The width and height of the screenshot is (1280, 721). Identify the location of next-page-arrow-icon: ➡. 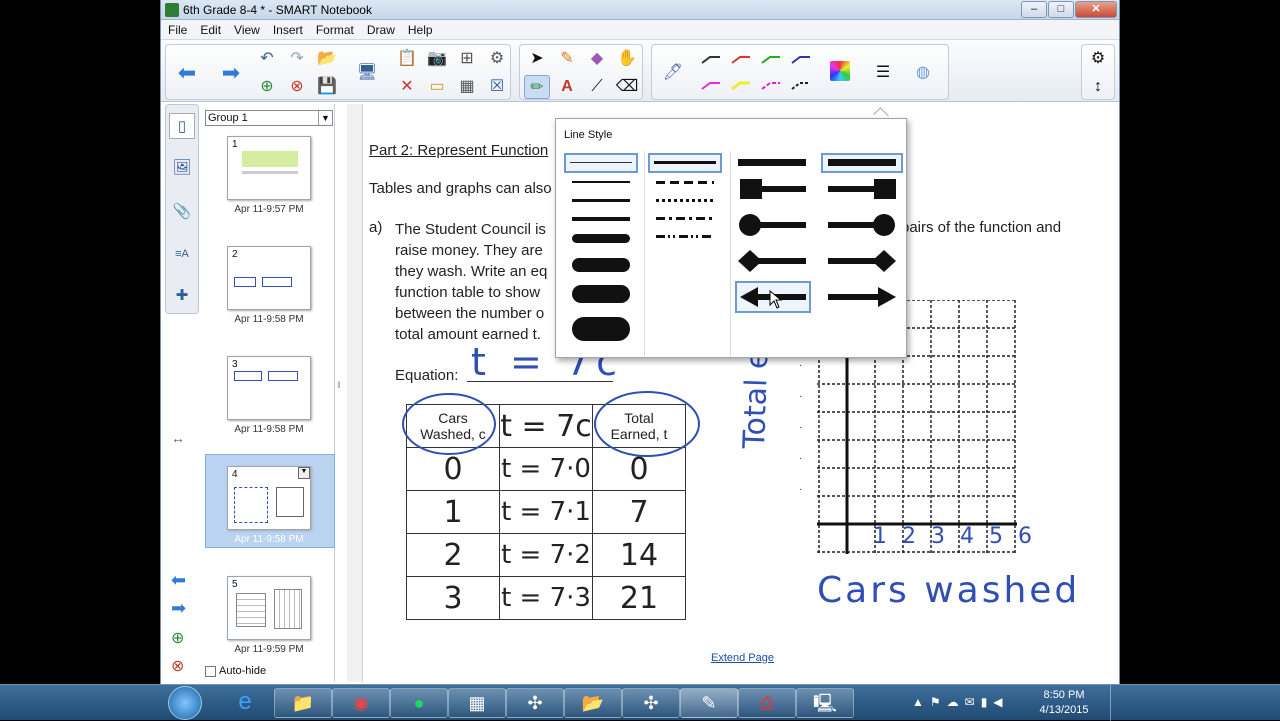
(231, 73).